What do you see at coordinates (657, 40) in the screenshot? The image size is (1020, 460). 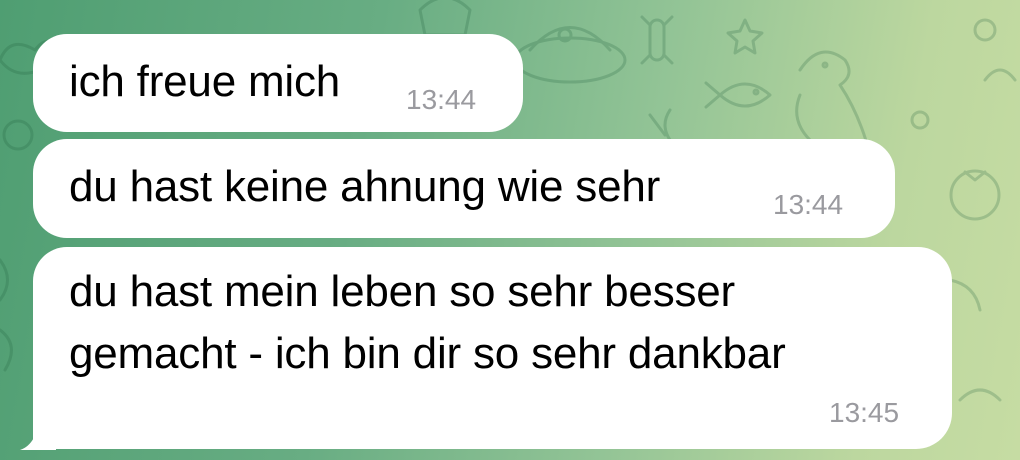 I see `candy-doodle-icon` at bounding box center [657, 40].